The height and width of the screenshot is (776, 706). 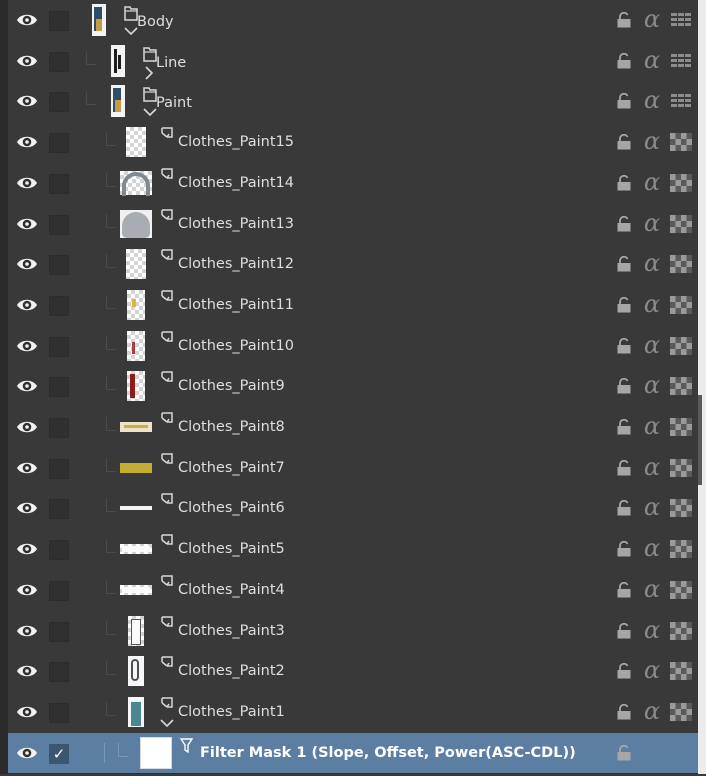 What do you see at coordinates (236, 305) in the screenshot?
I see `layer-name: Clothes_Paint11` at bounding box center [236, 305].